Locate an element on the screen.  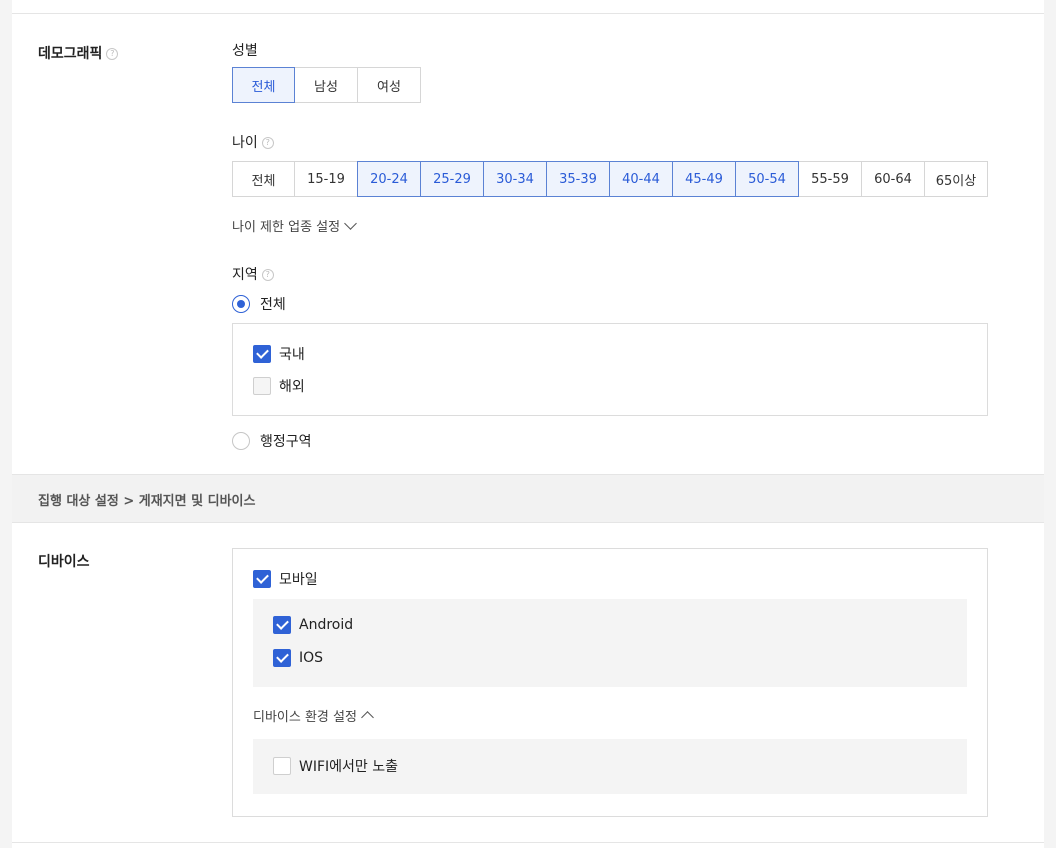
device-android-checkbox: Android is located at coordinates (313, 625).